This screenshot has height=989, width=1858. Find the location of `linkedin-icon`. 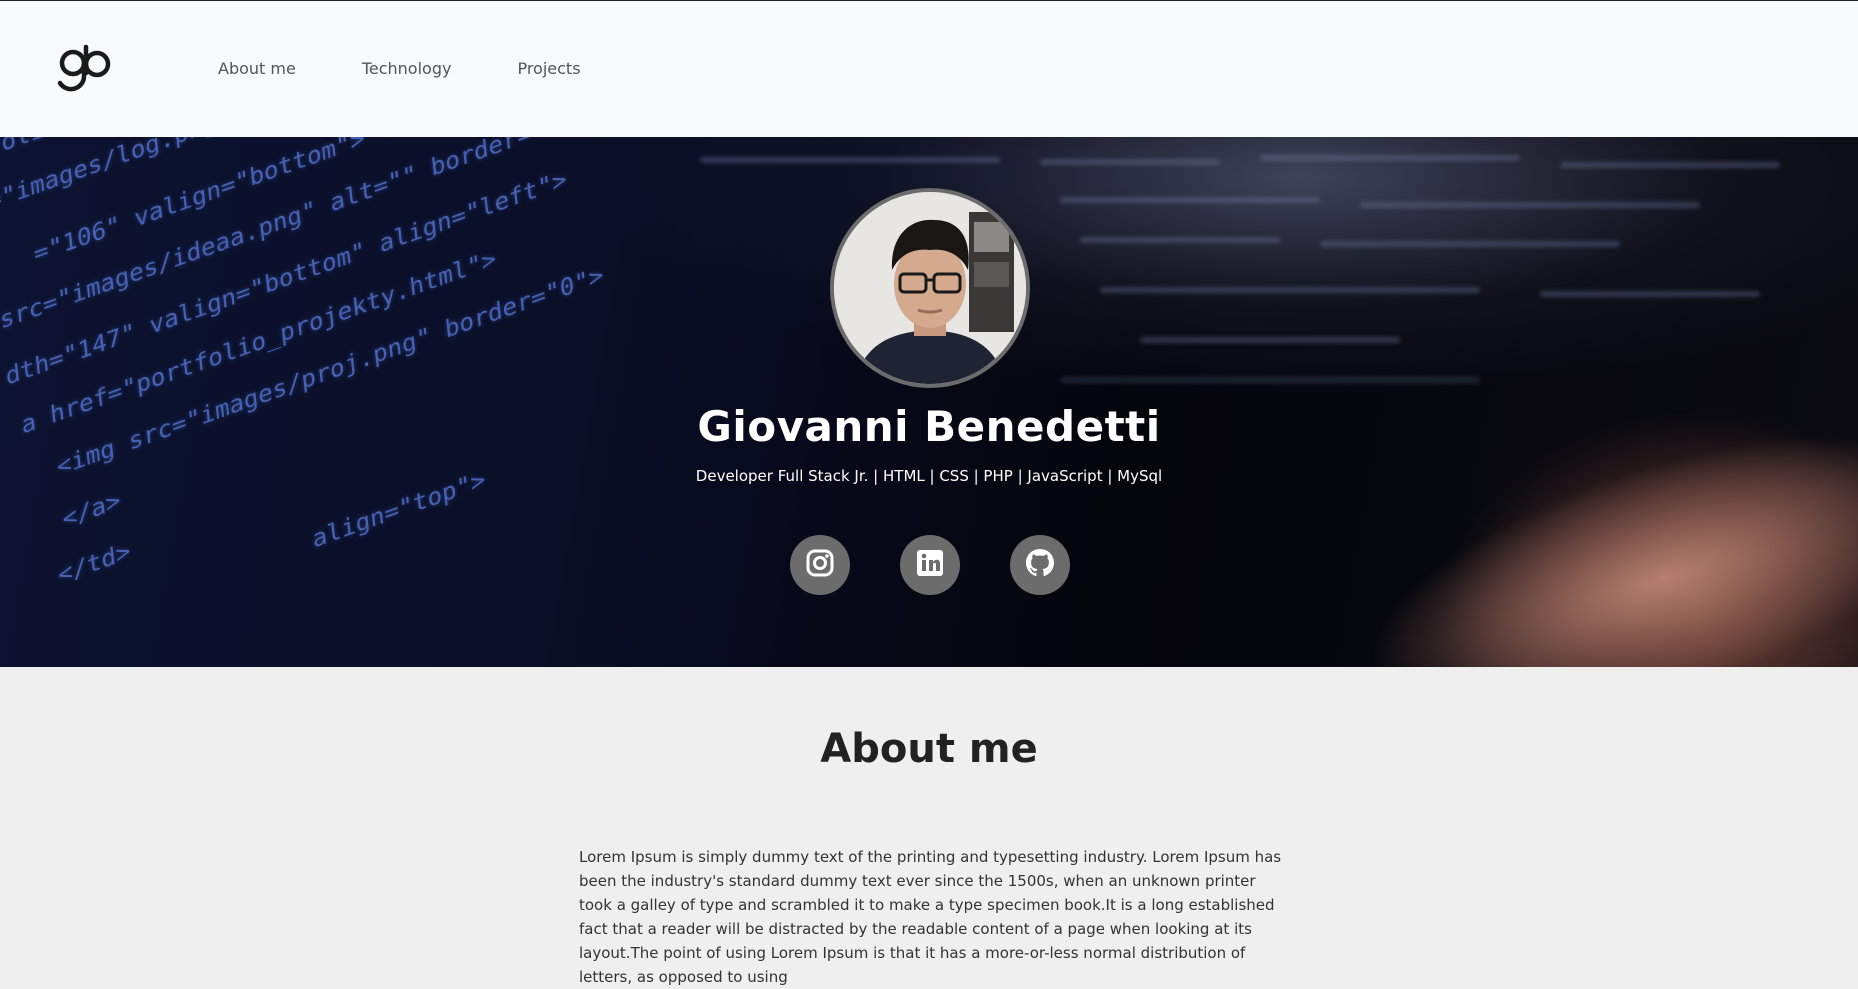

linkedin-icon is located at coordinates (930, 565).